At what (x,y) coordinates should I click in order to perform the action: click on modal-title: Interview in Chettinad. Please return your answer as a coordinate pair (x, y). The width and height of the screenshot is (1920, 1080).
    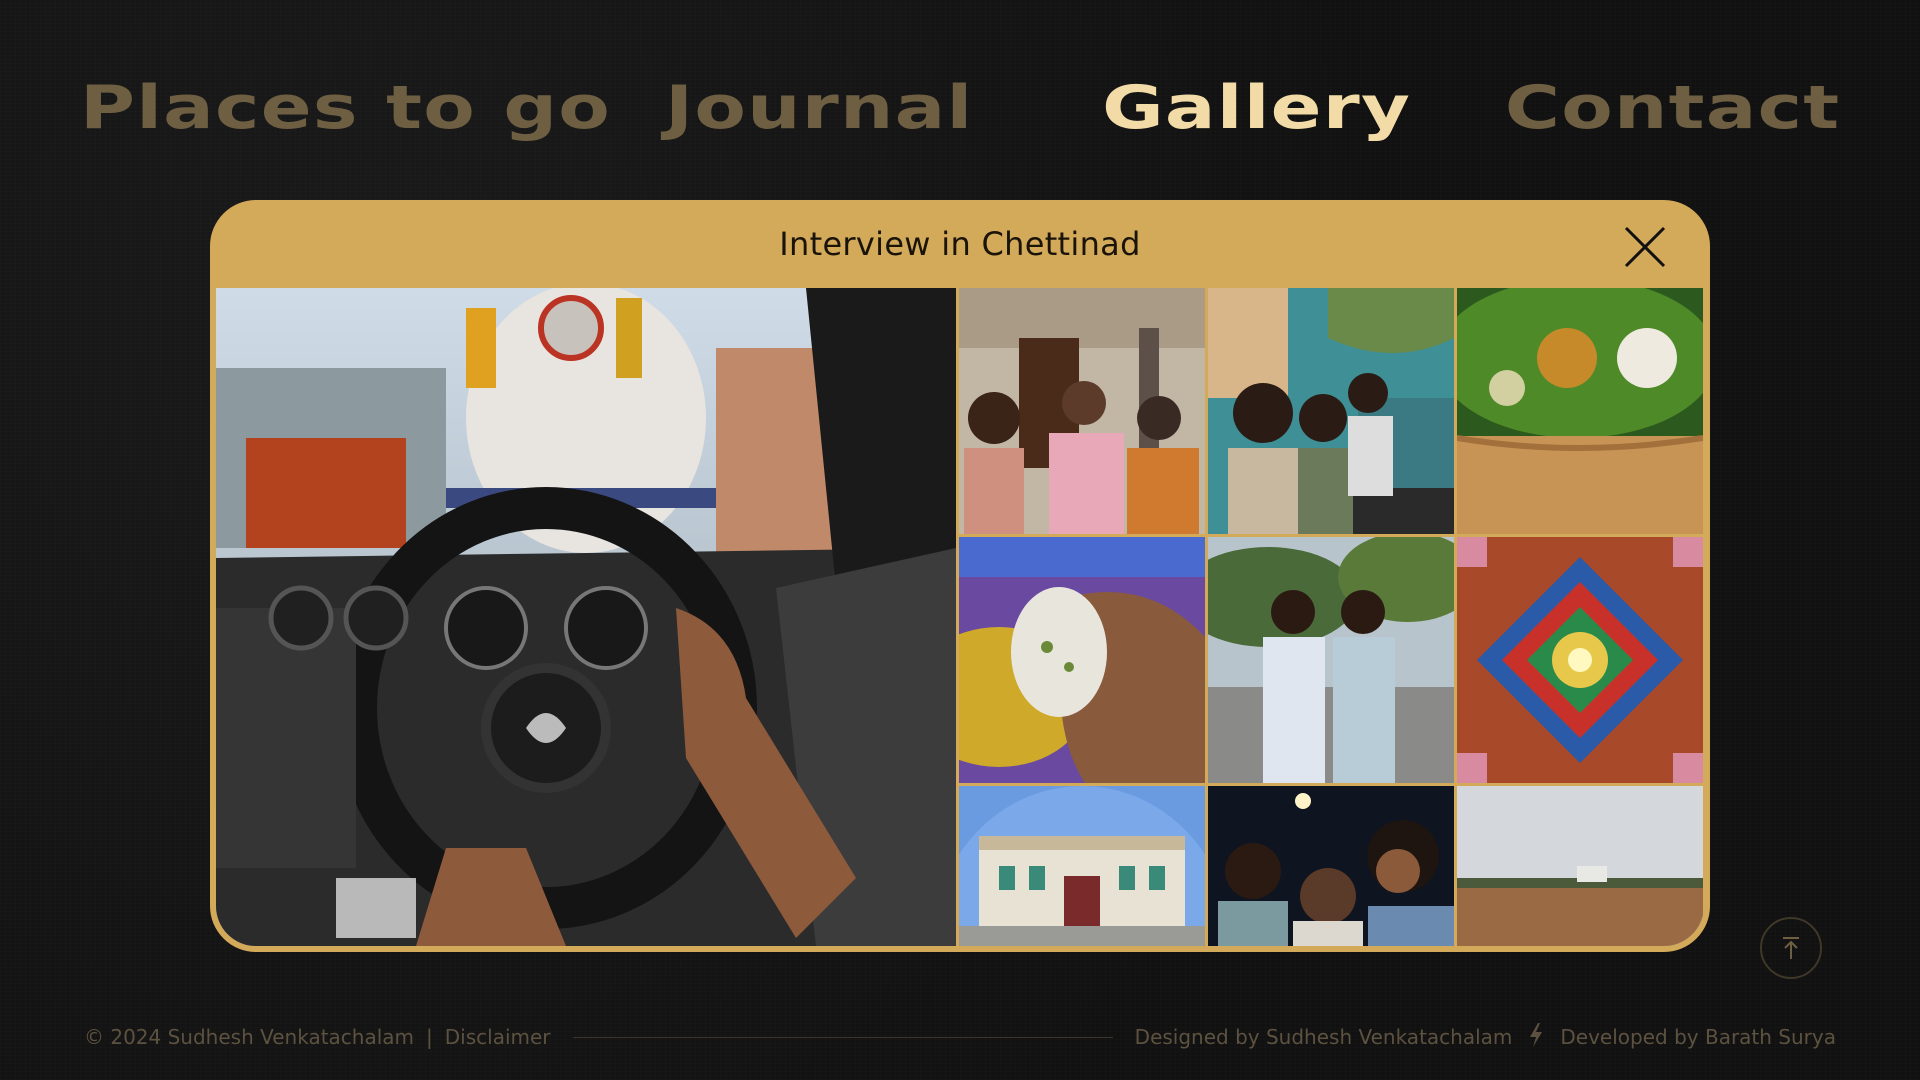
    Looking at the image, I should click on (960, 244).